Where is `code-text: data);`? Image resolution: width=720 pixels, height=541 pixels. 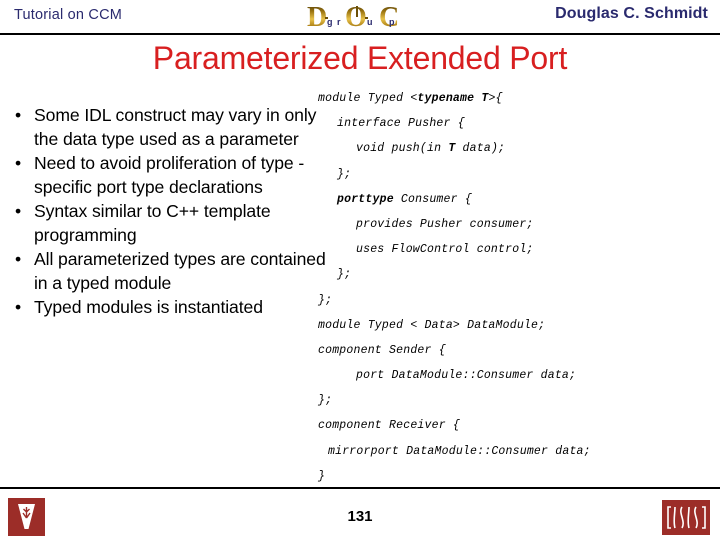
code-text: data); is located at coordinates (480, 149).